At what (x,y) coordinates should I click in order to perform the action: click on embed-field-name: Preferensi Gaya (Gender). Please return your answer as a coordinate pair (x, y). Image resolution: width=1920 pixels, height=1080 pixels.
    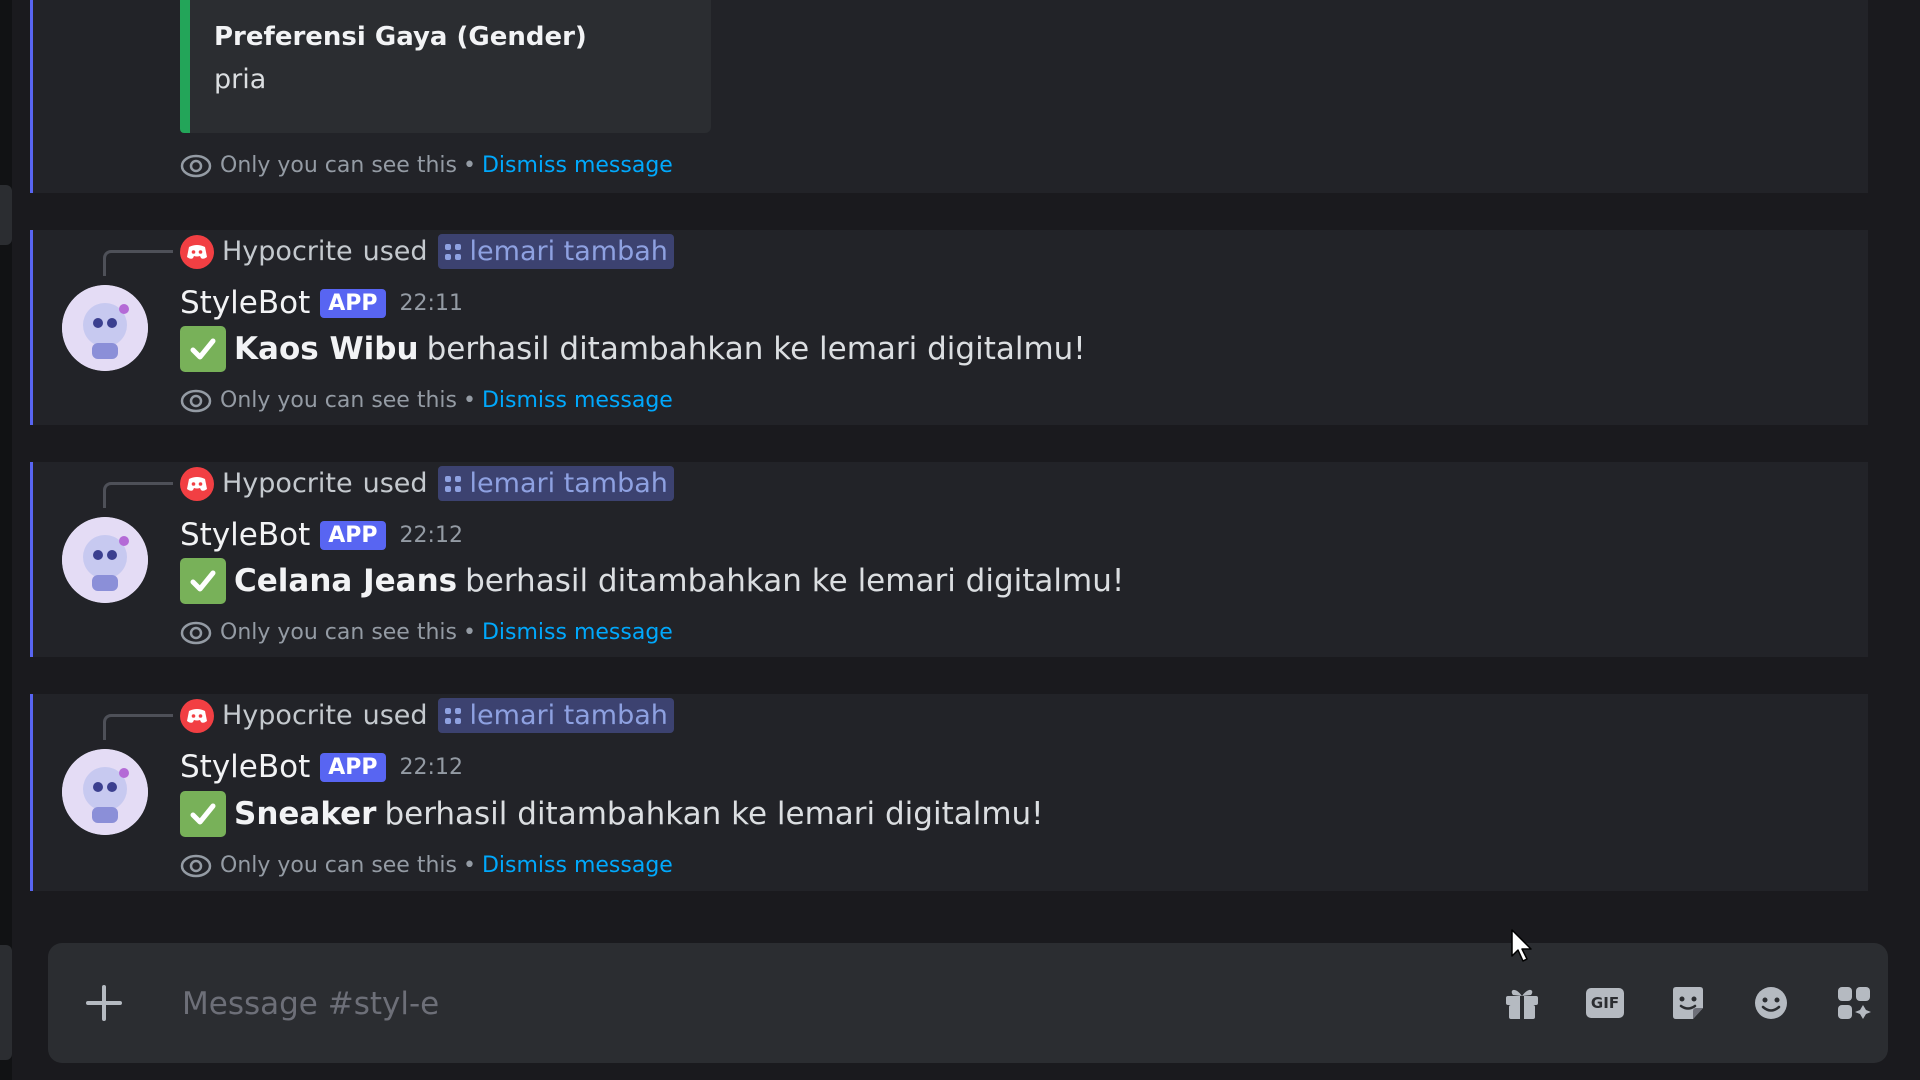
    Looking at the image, I should click on (400, 37).